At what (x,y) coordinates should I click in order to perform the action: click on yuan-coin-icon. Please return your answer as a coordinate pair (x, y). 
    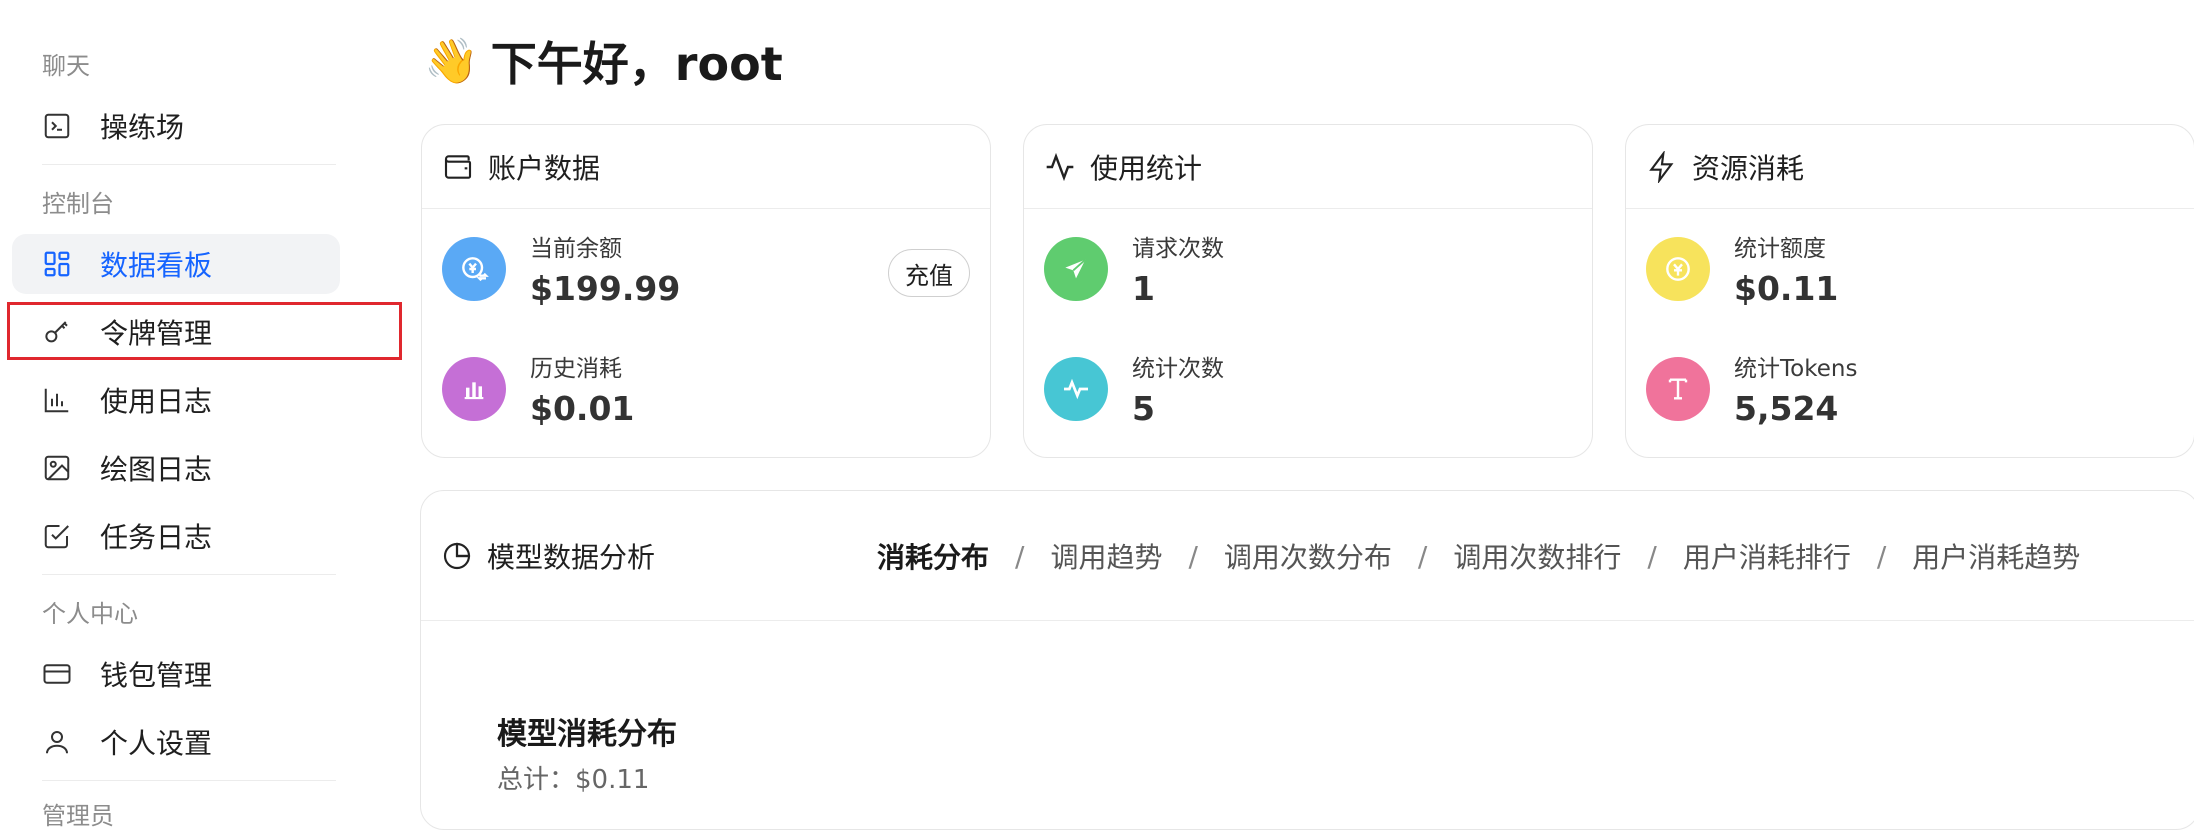
    Looking at the image, I should click on (1678, 268).